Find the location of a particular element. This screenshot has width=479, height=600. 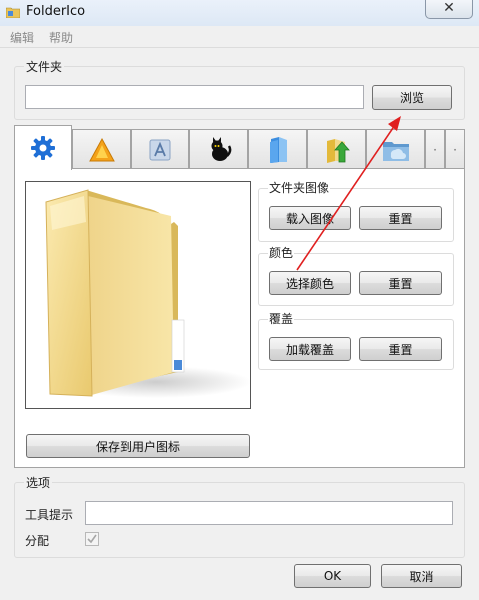

menu-help: 帮助 is located at coordinates (61, 37).